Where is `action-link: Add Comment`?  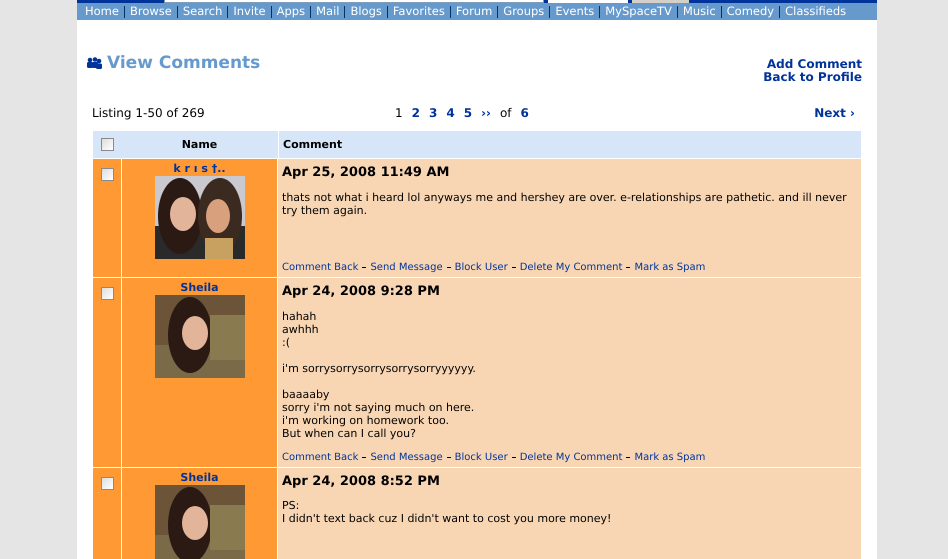 action-link: Add Comment is located at coordinates (814, 65).